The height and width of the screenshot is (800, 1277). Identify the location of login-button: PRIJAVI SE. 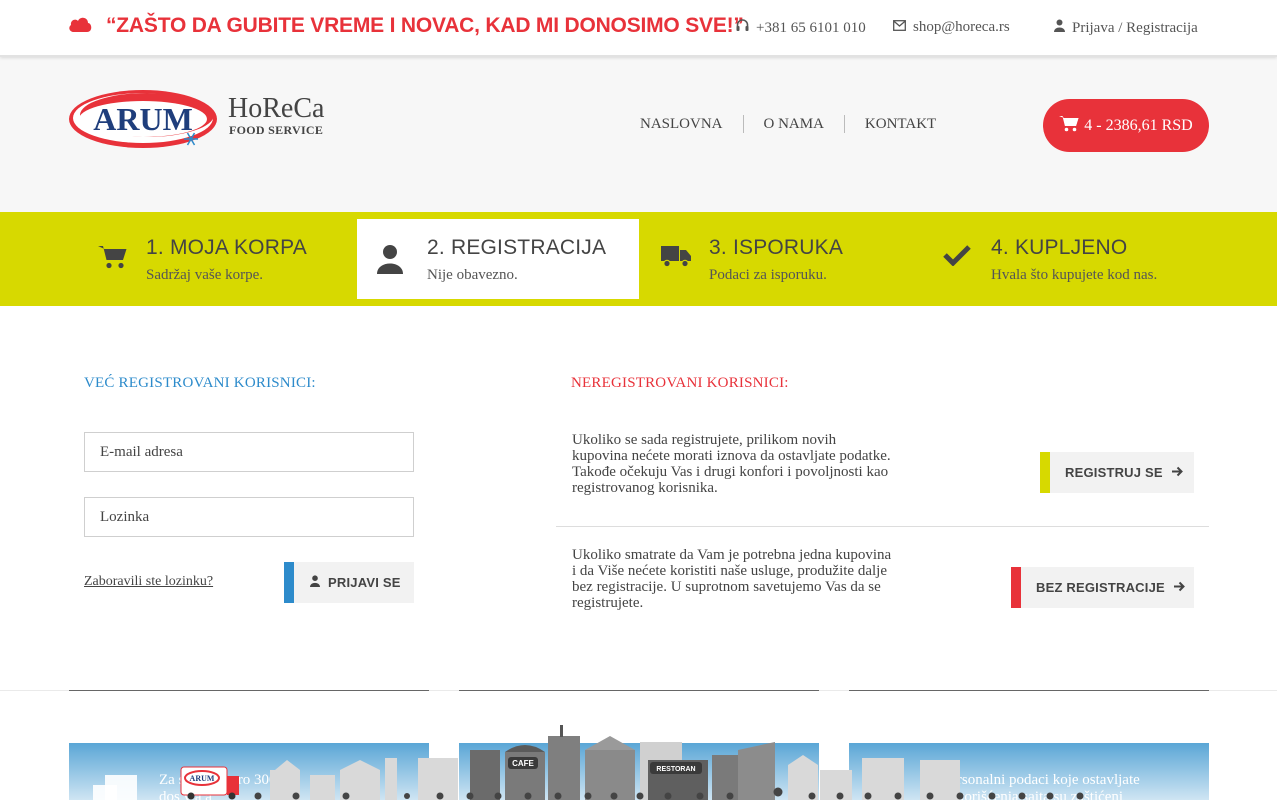
(349, 582).